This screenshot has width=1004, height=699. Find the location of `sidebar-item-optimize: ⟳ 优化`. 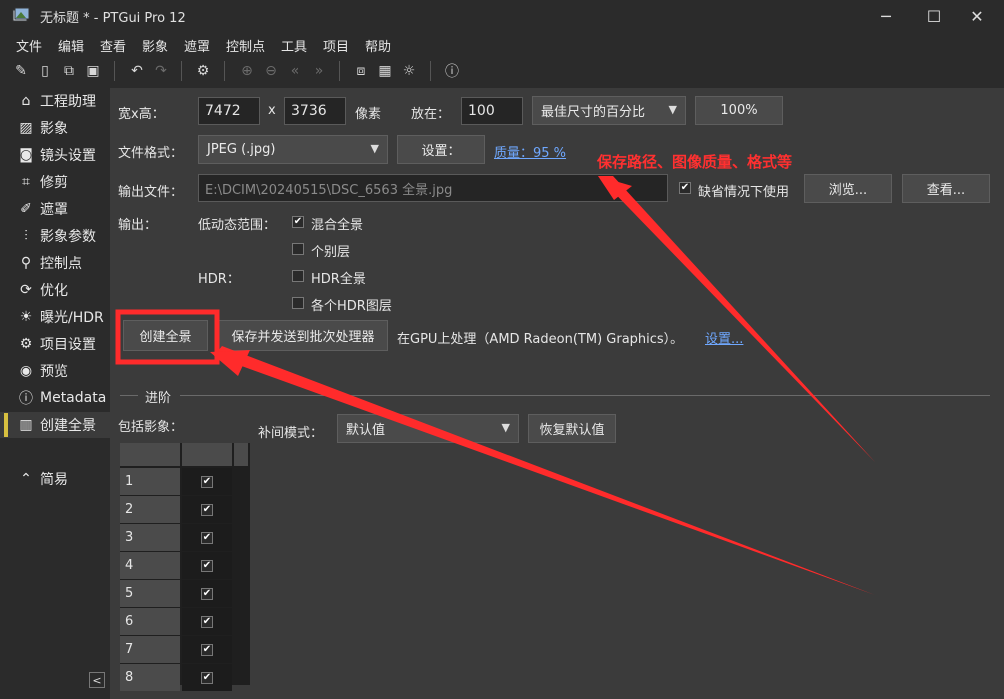

sidebar-item-optimize: ⟳ 优化 is located at coordinates (55, 290).